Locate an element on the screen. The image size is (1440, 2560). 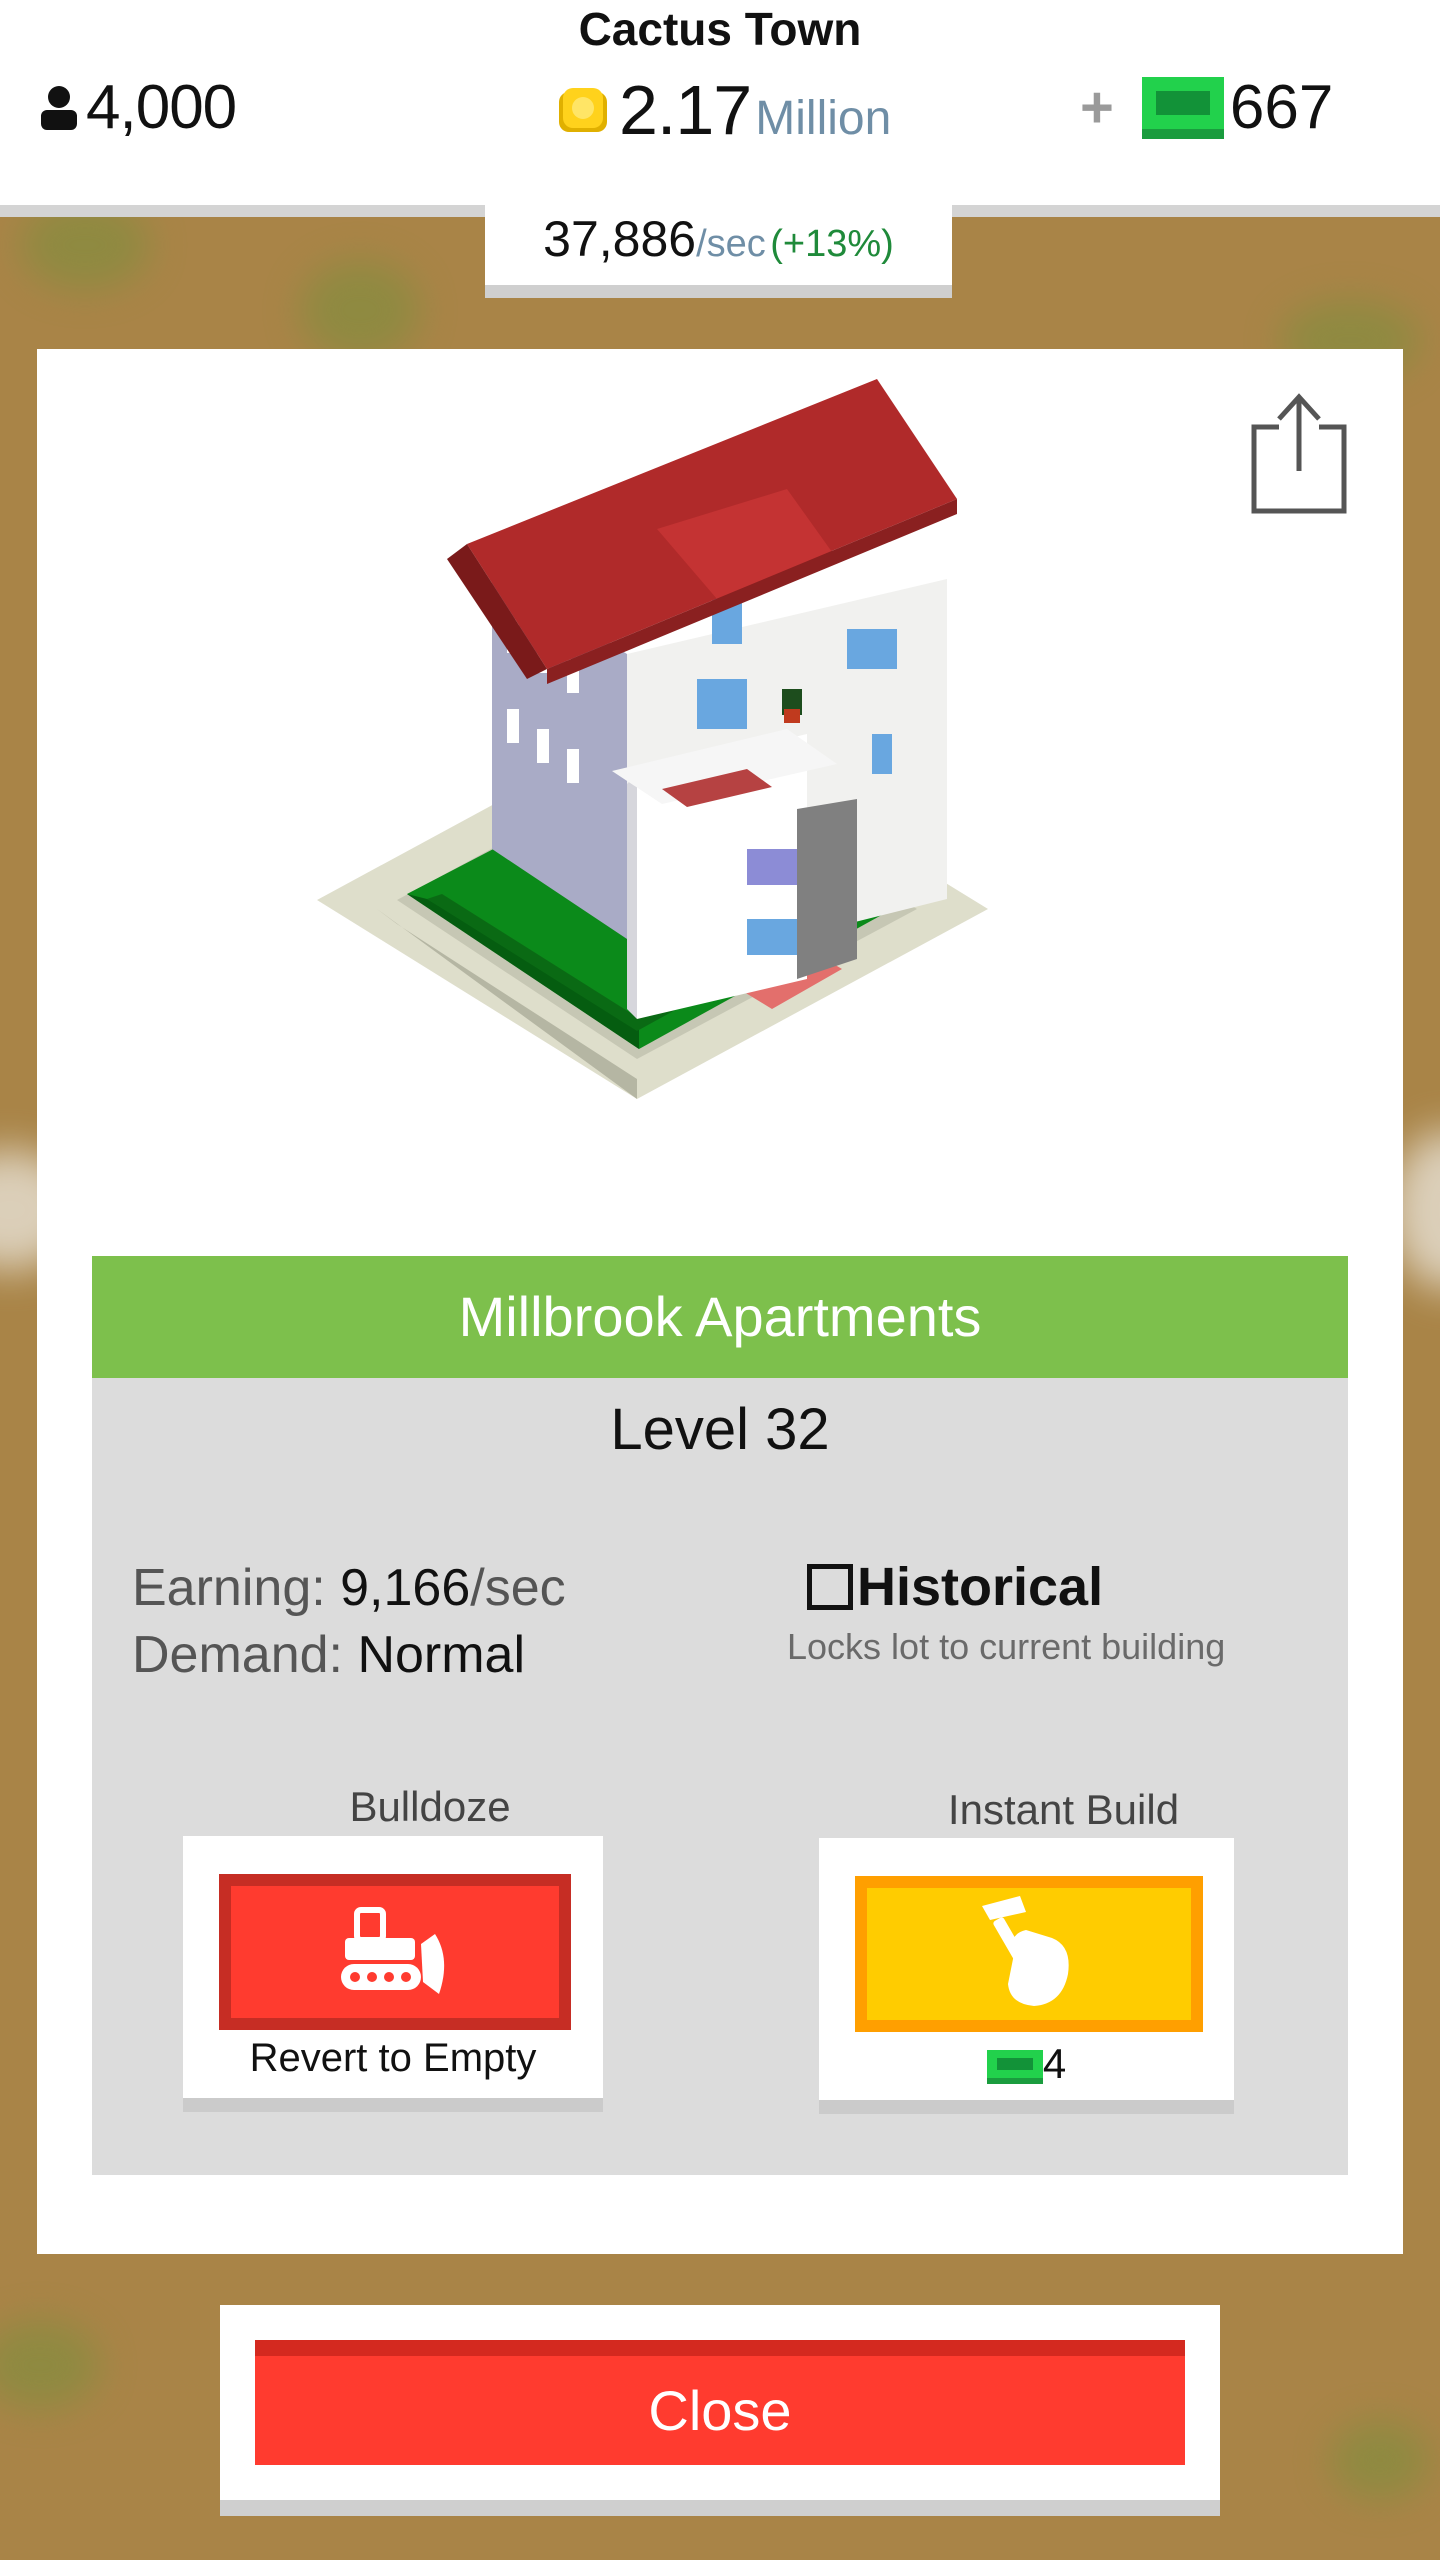
share-icon is located at coordinates (1299, 454).